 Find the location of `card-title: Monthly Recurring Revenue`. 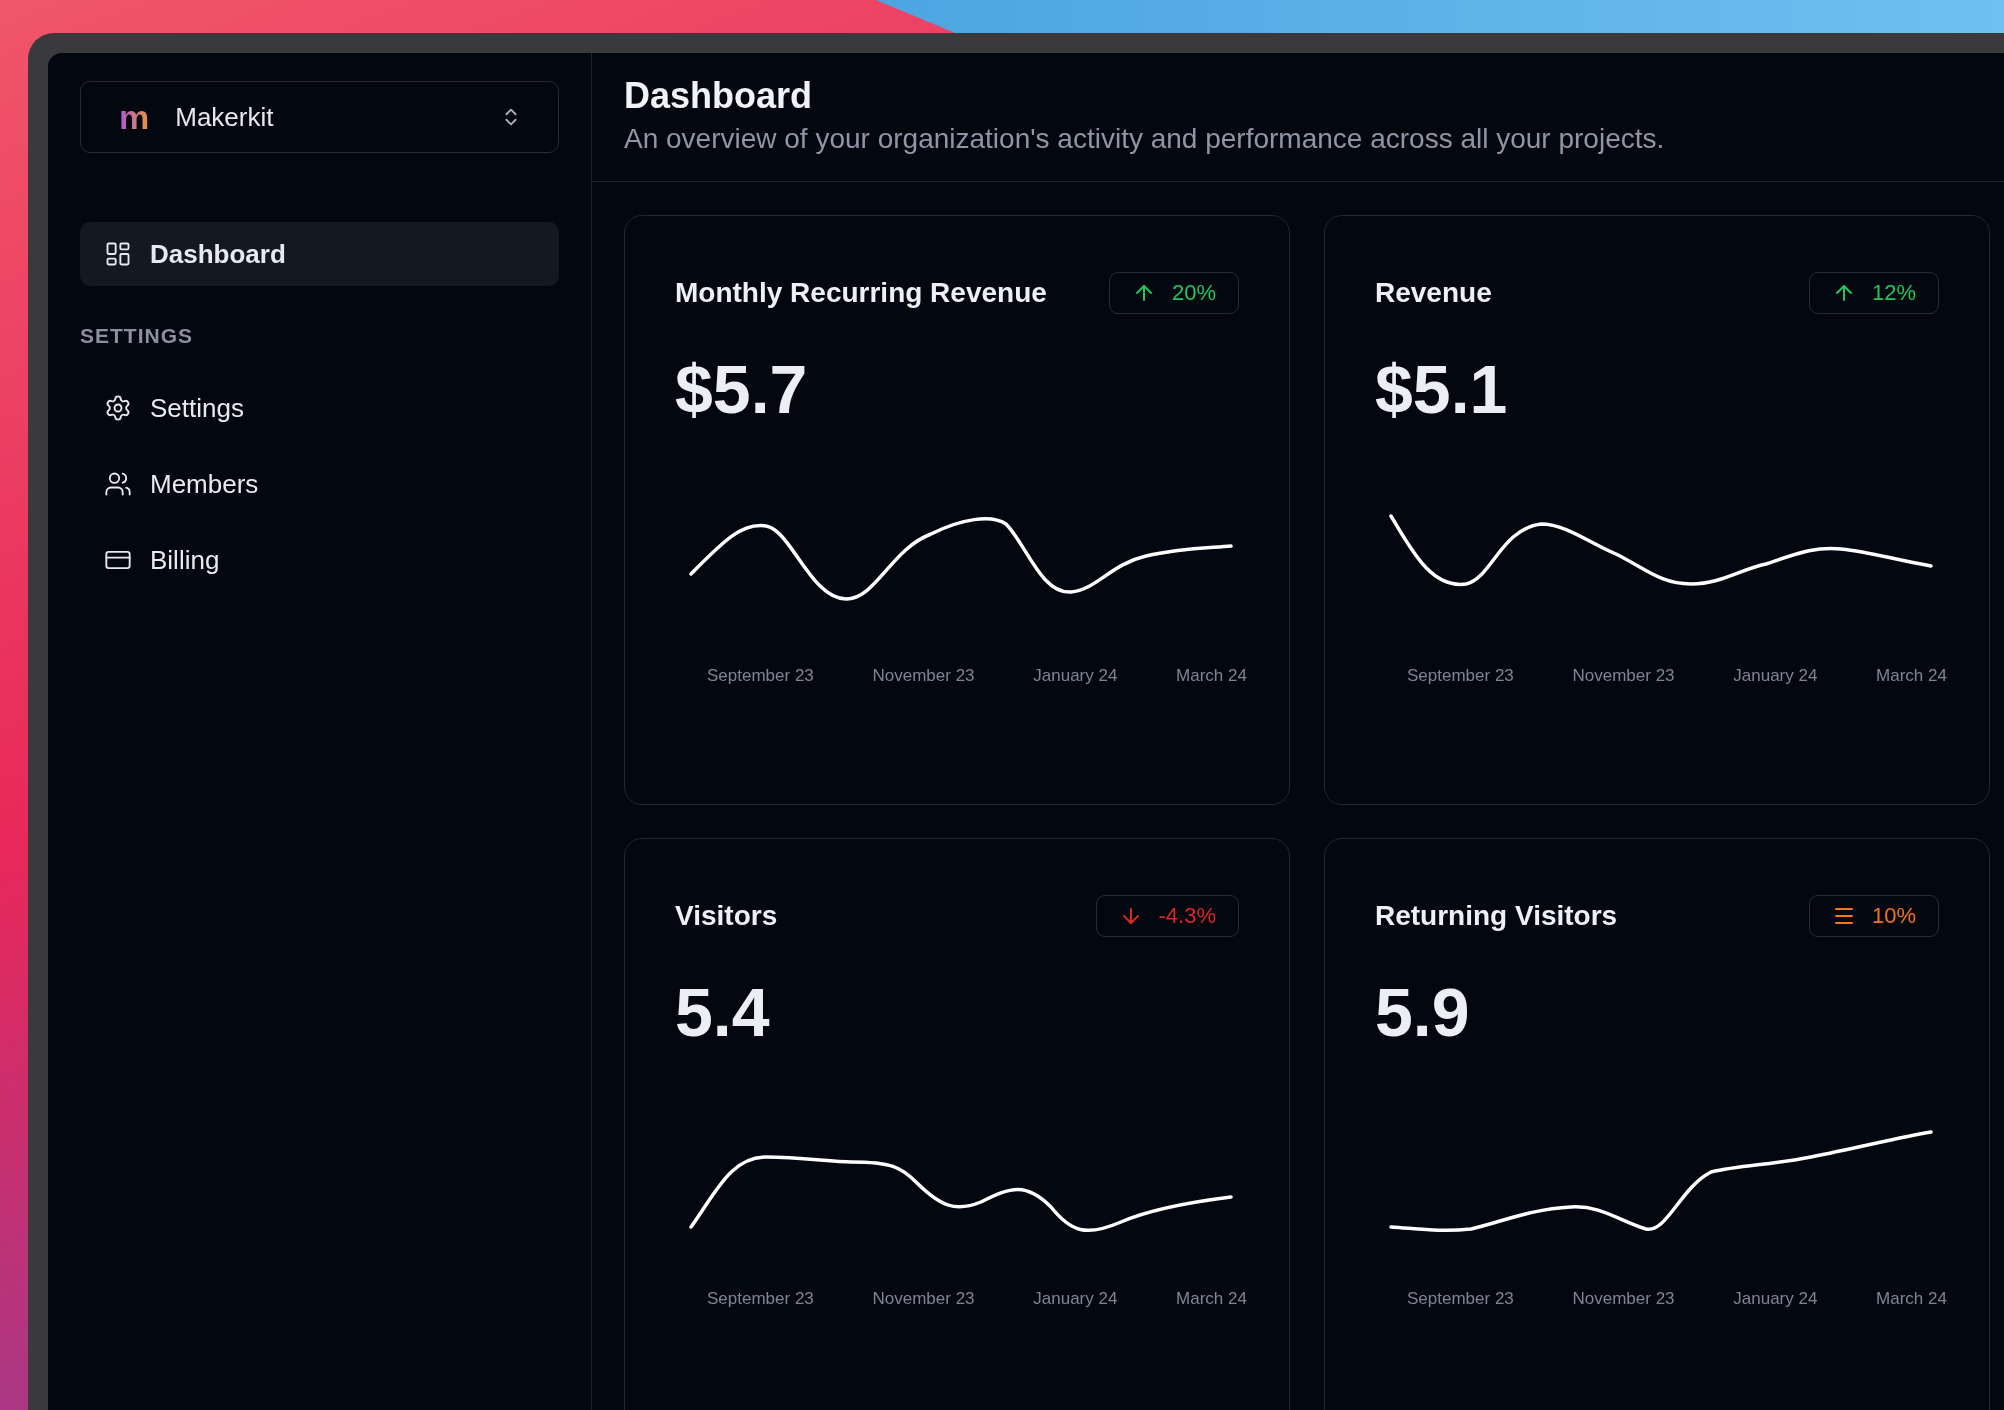

card-title: Monthly Recurring Revenue is located at coordinates (861, 293).